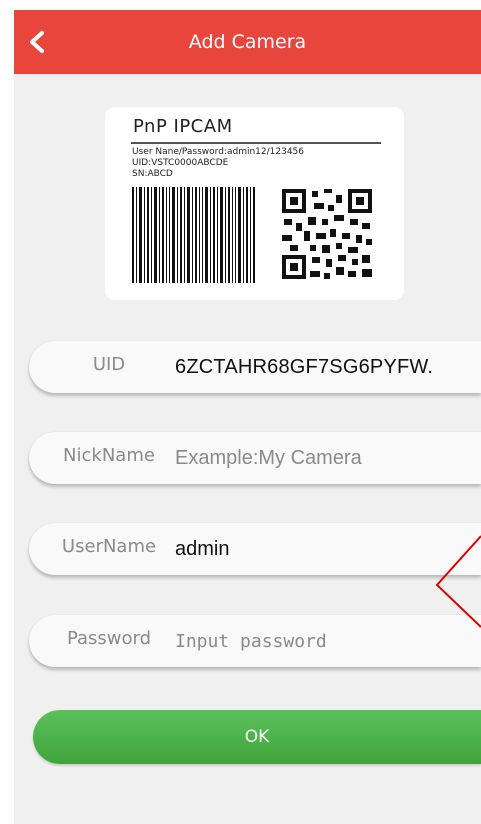 The height and width of the screenshot is (824, 481). I want to click on password-field: Password, so click(255, 641).